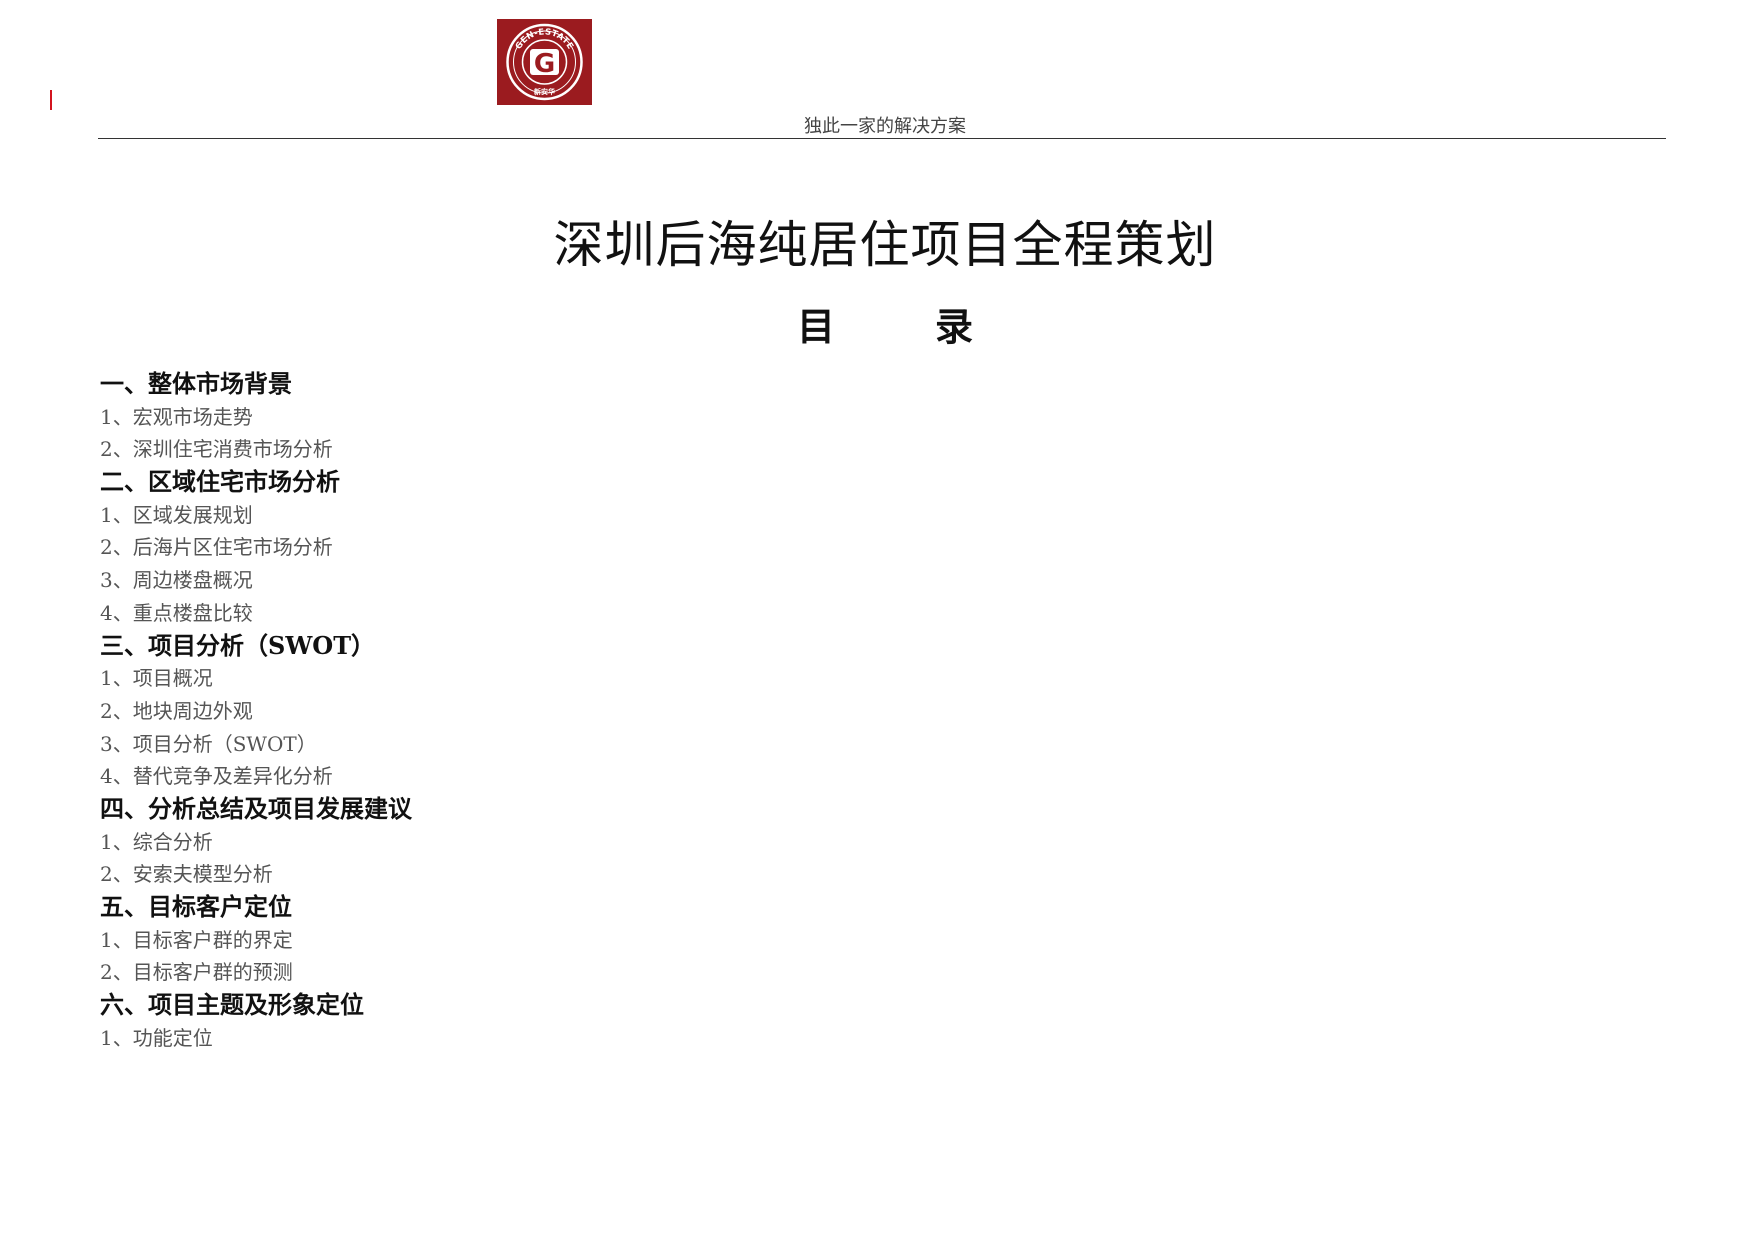 The image size is (1754, 1241). I want to click on toc-item: 3、项目分析（SWOT）, so click(208, 743).